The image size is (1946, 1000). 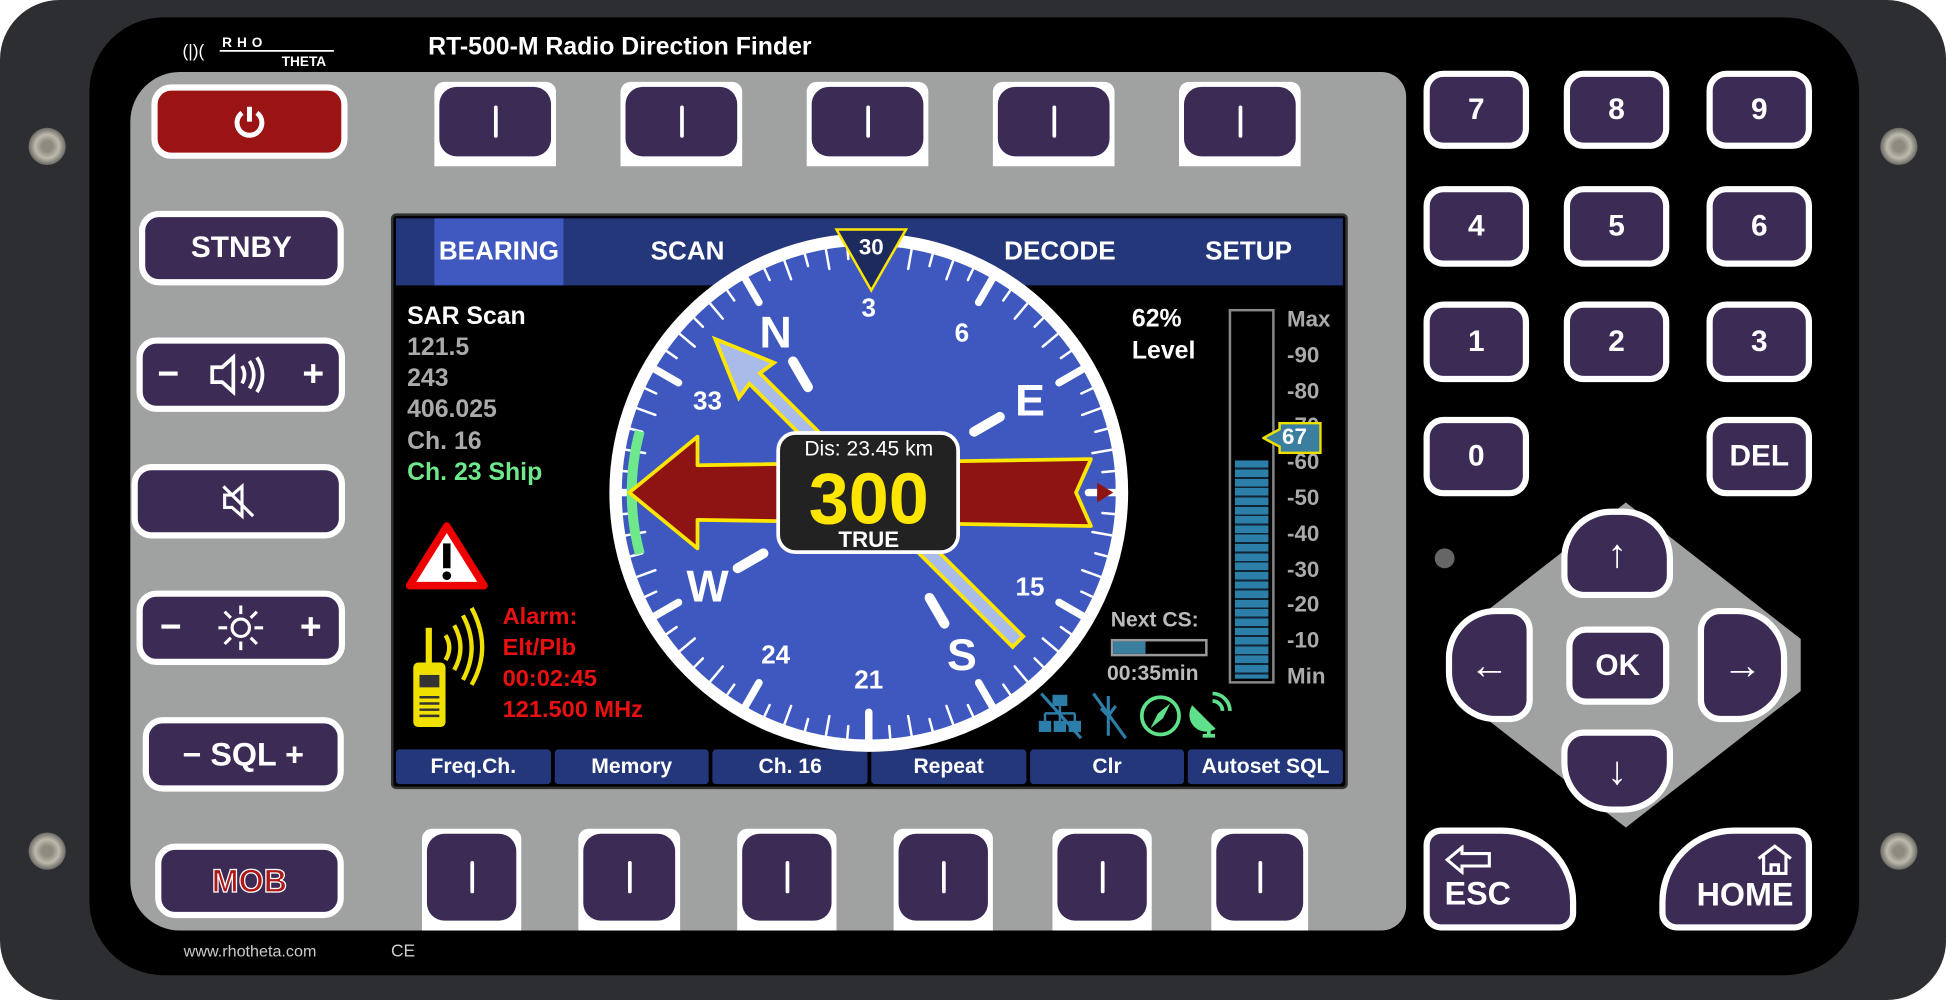 What do you see at coordinates (787, 877) in the screenshot?
I see `bottom-softkey-3-button` at bounding box center [787, 877].